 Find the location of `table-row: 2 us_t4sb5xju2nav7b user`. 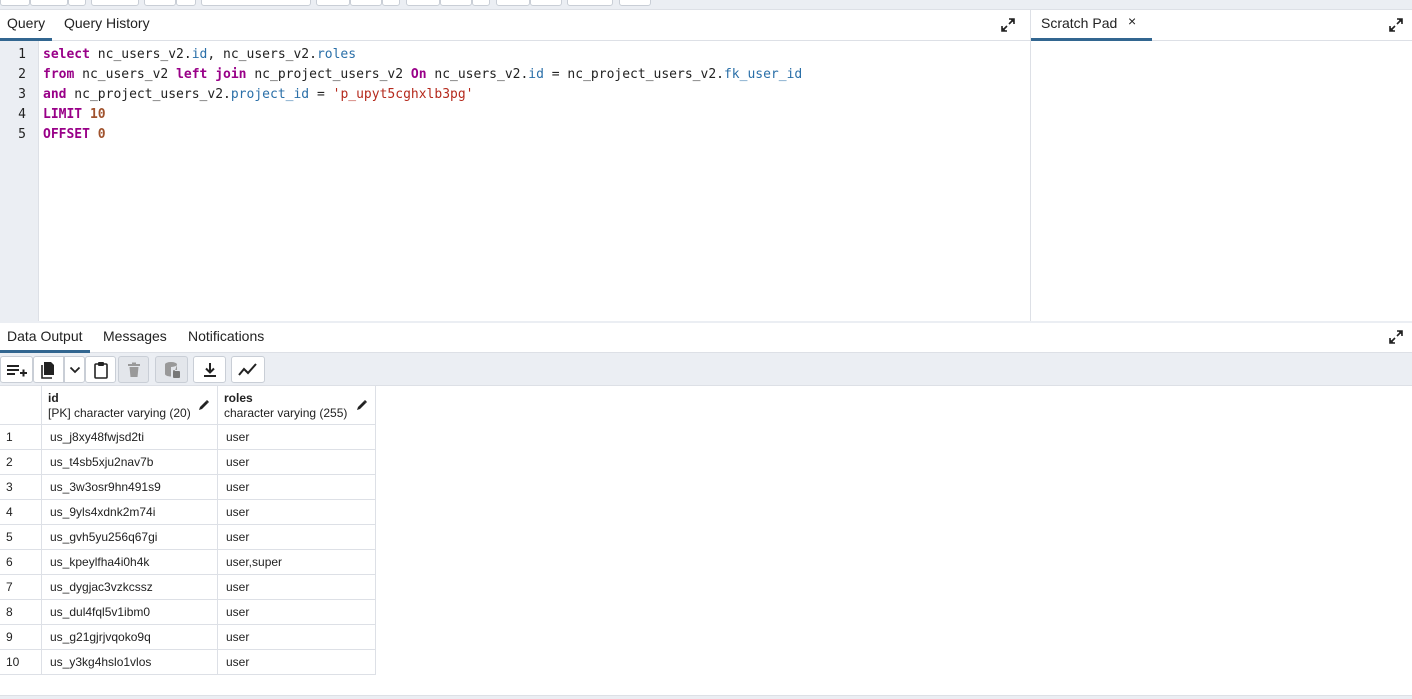

table-row: 2 us_t4sb5xju2nav7b user is located at coordinates (188, 462).